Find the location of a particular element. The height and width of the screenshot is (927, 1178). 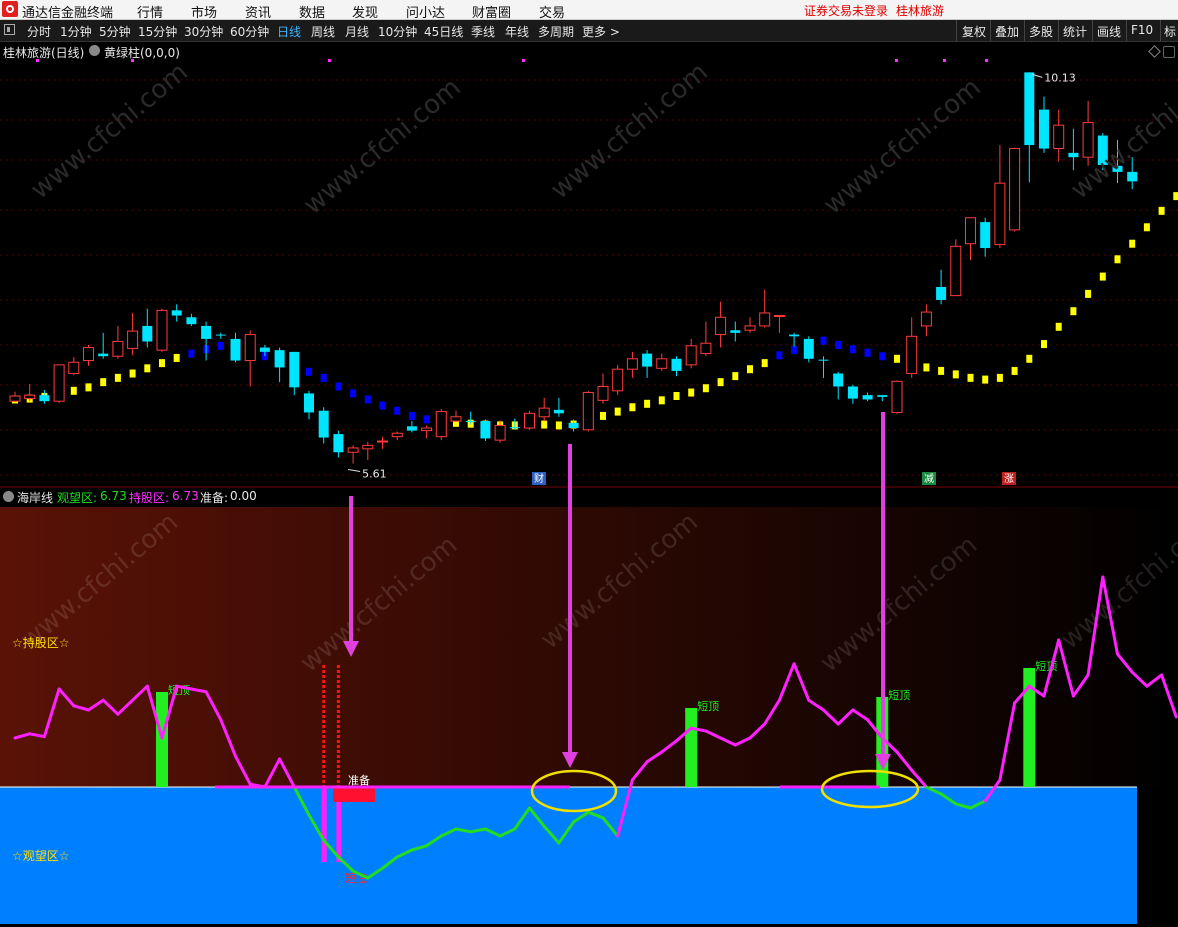

chart-title: 桂林旅游(日线) is located at coordinates (44, 53).